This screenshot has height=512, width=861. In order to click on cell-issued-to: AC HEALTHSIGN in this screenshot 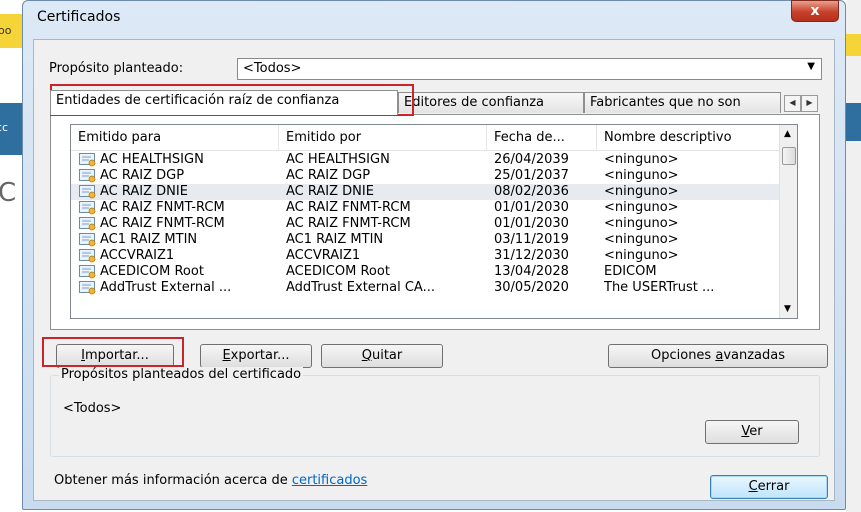, I will do `click(152, 159)`.